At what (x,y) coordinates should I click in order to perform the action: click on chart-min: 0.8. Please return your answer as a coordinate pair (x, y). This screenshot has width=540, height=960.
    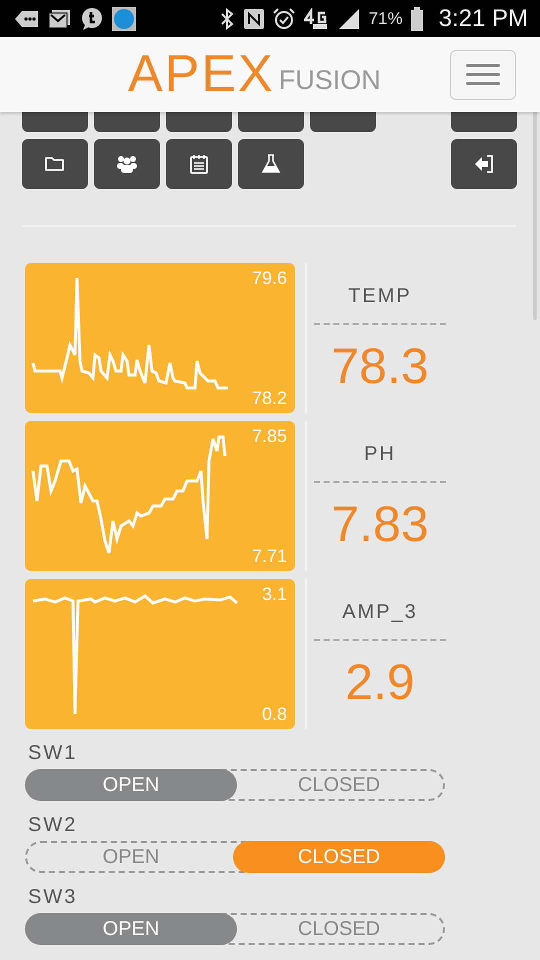
    Looking at the image, I should click on (274, 714).